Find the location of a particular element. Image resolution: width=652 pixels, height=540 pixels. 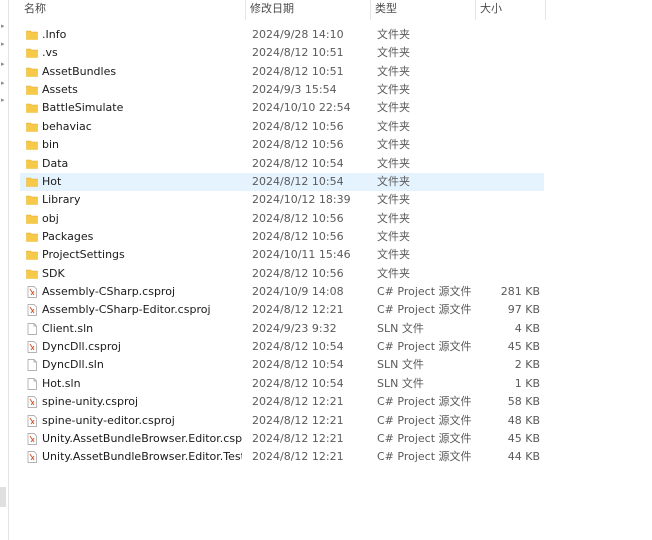

file-row: DyncDll.sln 2024/8/12 10:54 SLN 文件 2 KB is located at coordinates (282, 365).